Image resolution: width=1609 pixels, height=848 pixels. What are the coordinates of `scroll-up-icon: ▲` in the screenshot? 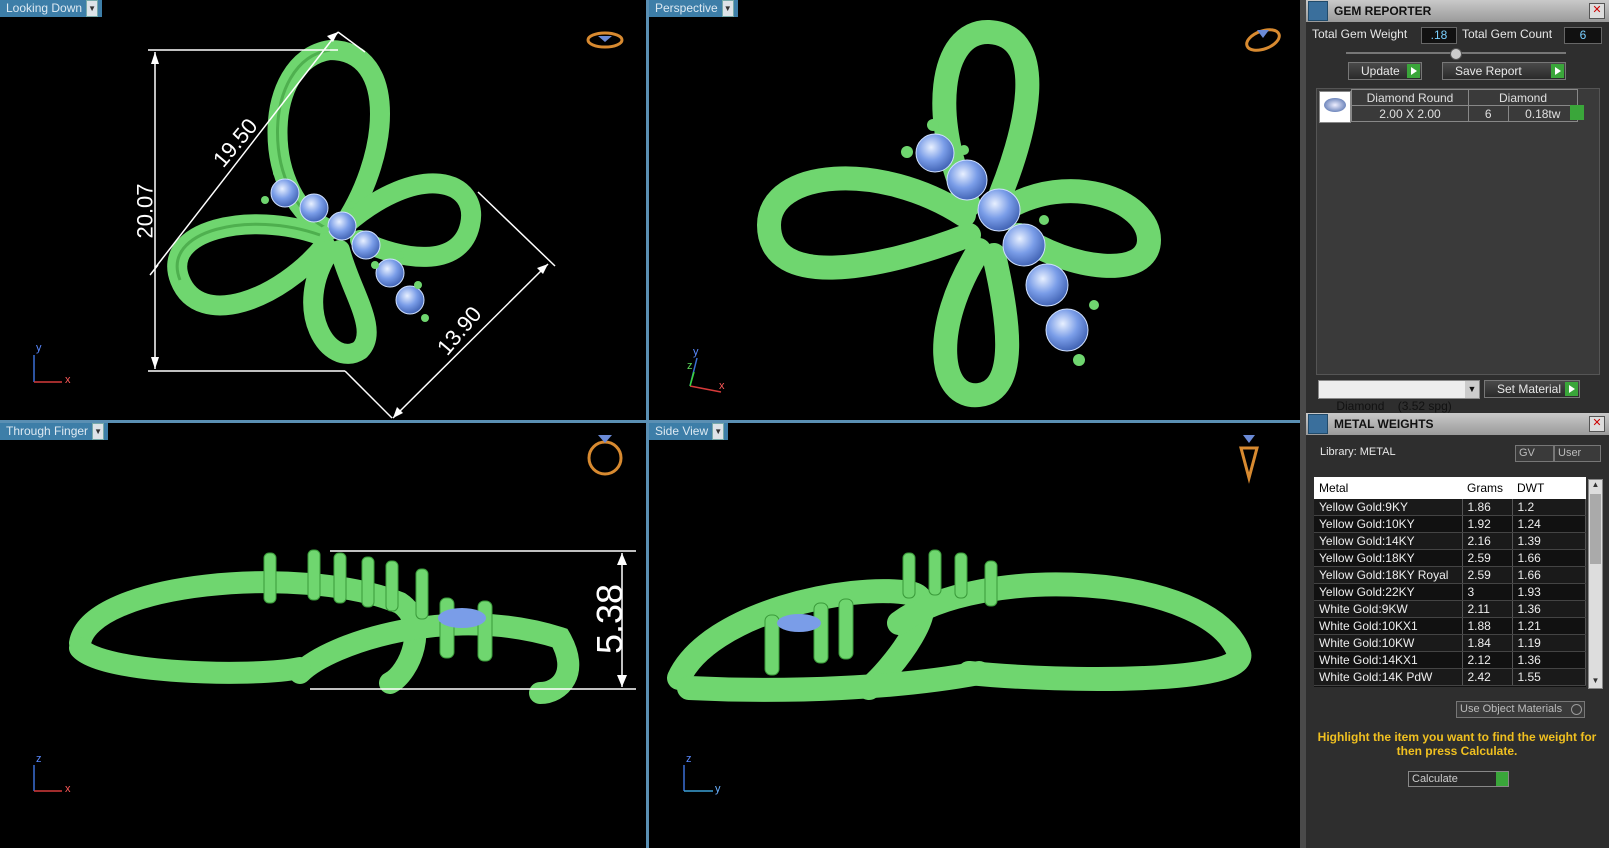 It's located at (1595, 486).